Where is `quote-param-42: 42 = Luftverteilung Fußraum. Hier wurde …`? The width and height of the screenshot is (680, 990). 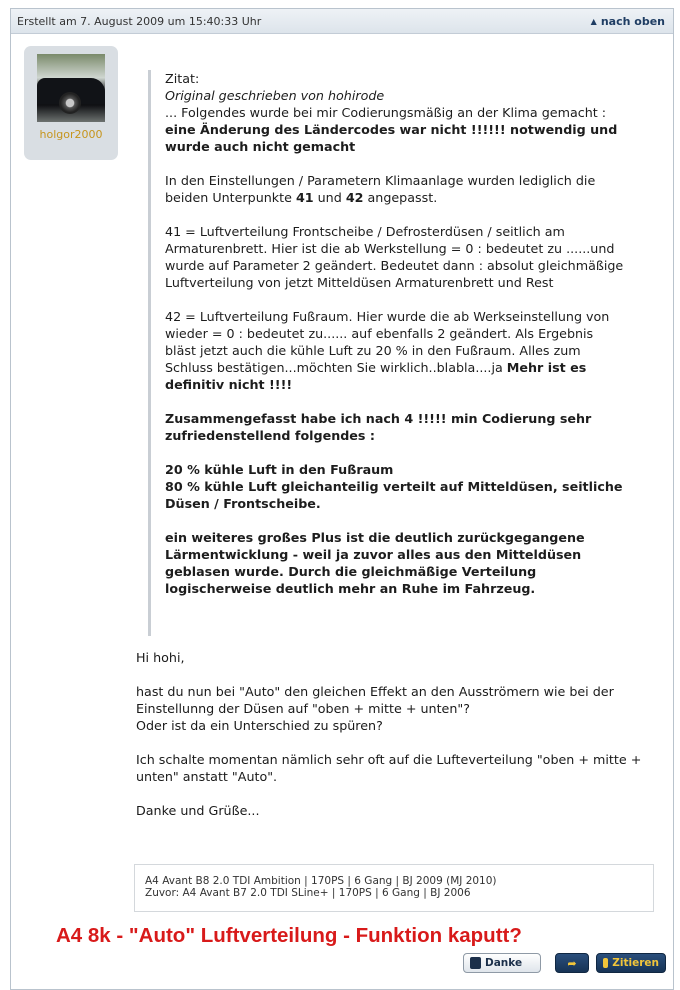
quote-param-42: 42 = Luftverteilung Fußraum. Hier wurde … is located at coordinates (387, 350).